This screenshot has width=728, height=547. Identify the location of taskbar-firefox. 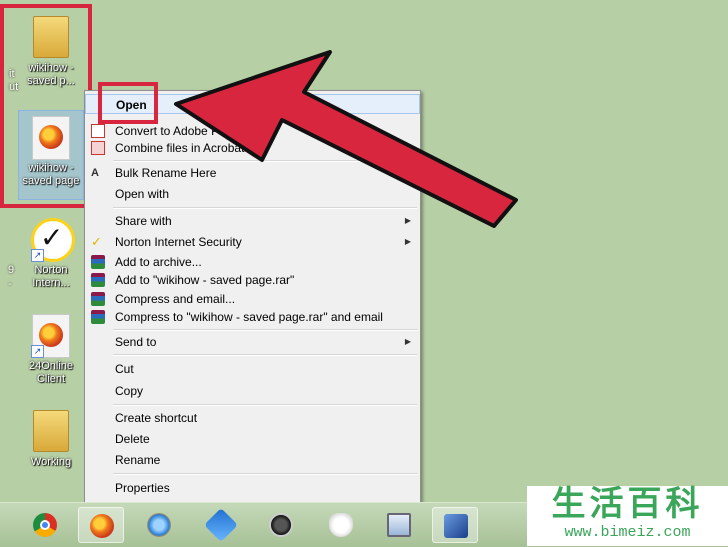
(101, 525).